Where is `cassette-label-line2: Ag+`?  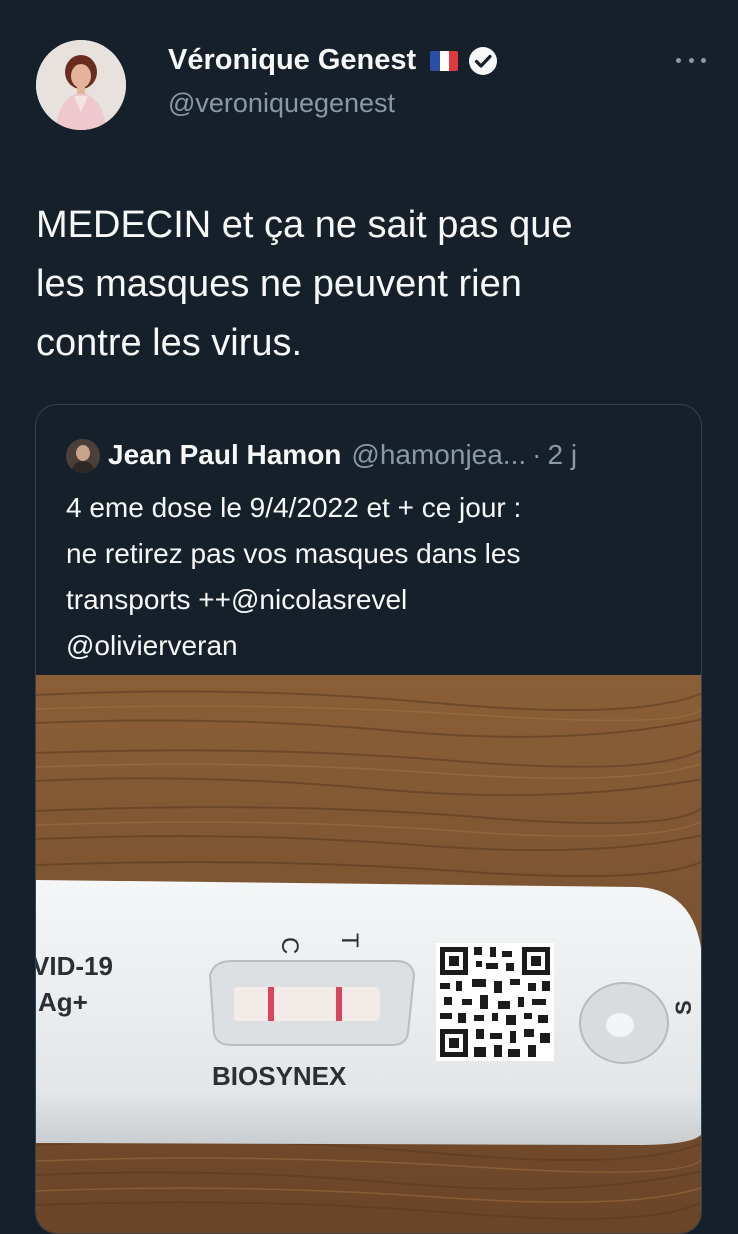
cassette-label-line2: Ag+ is located at coordinates (63, 1002).